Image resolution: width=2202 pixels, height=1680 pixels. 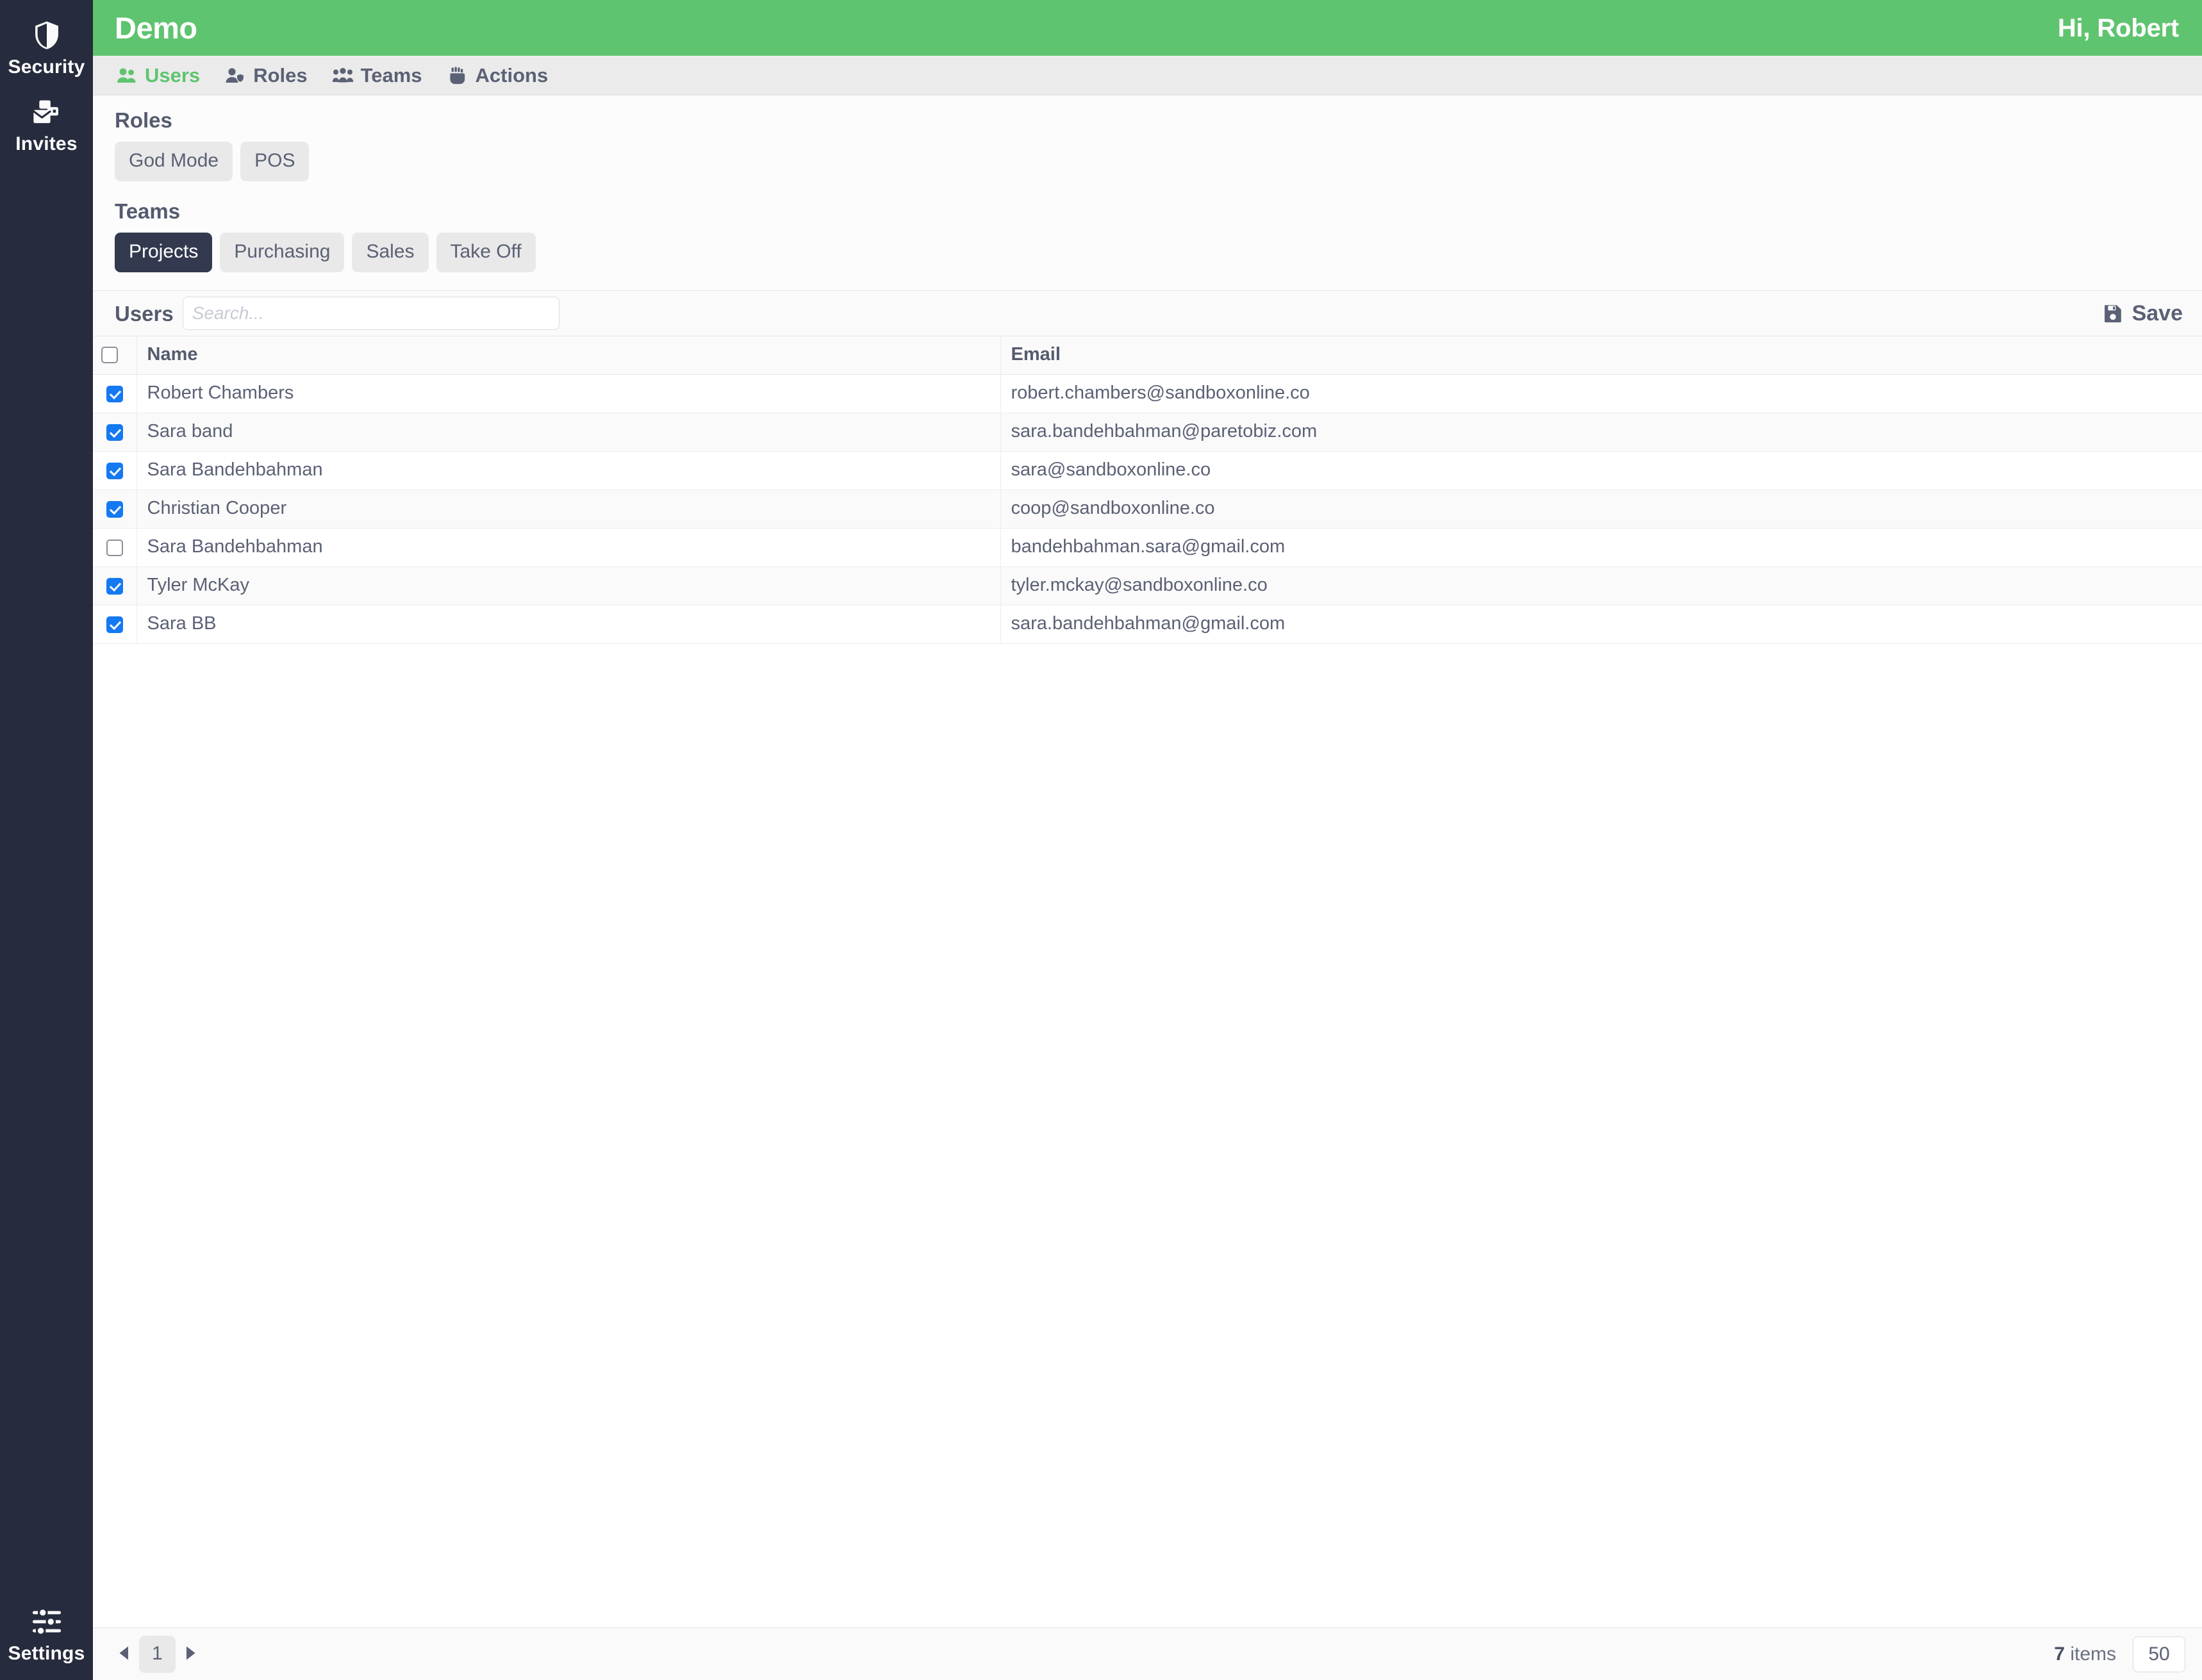 What do you see at coordinates (173, 75) in the screenshot?
I see `tab-label: Users` at bounding box center [173, 75].